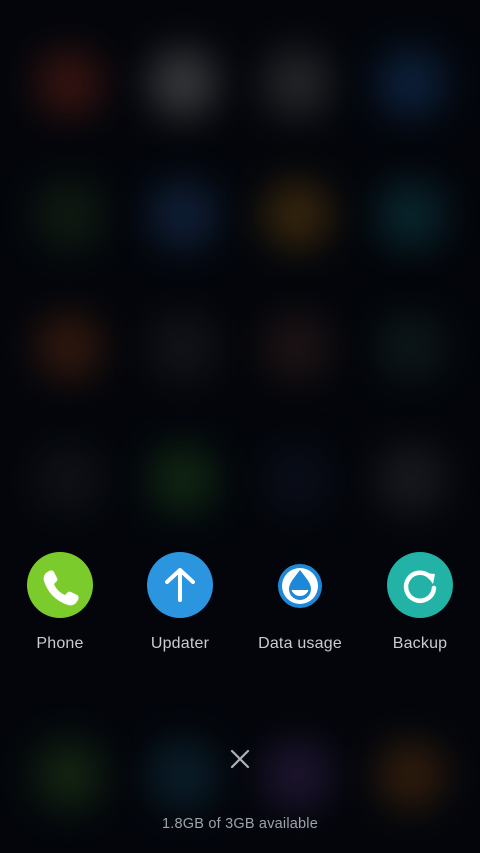 This screenshot has width=480, height=853. I want to click on app-updater: Updater, so click(180, 607).